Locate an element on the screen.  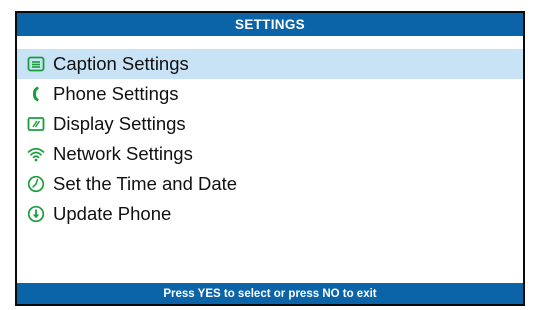
title-bar: SETTINGS is located at coordinates (270, 24).